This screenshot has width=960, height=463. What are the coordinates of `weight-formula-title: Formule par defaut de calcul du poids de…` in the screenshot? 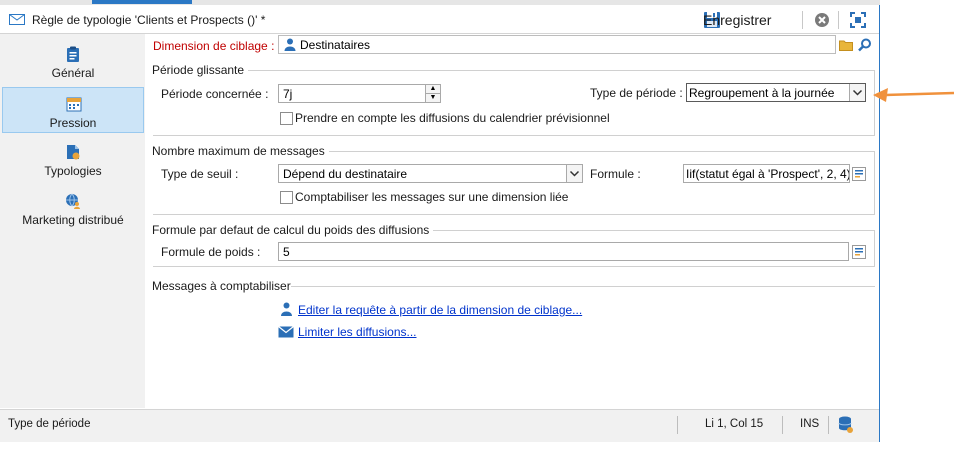 It's located at (293, 230).